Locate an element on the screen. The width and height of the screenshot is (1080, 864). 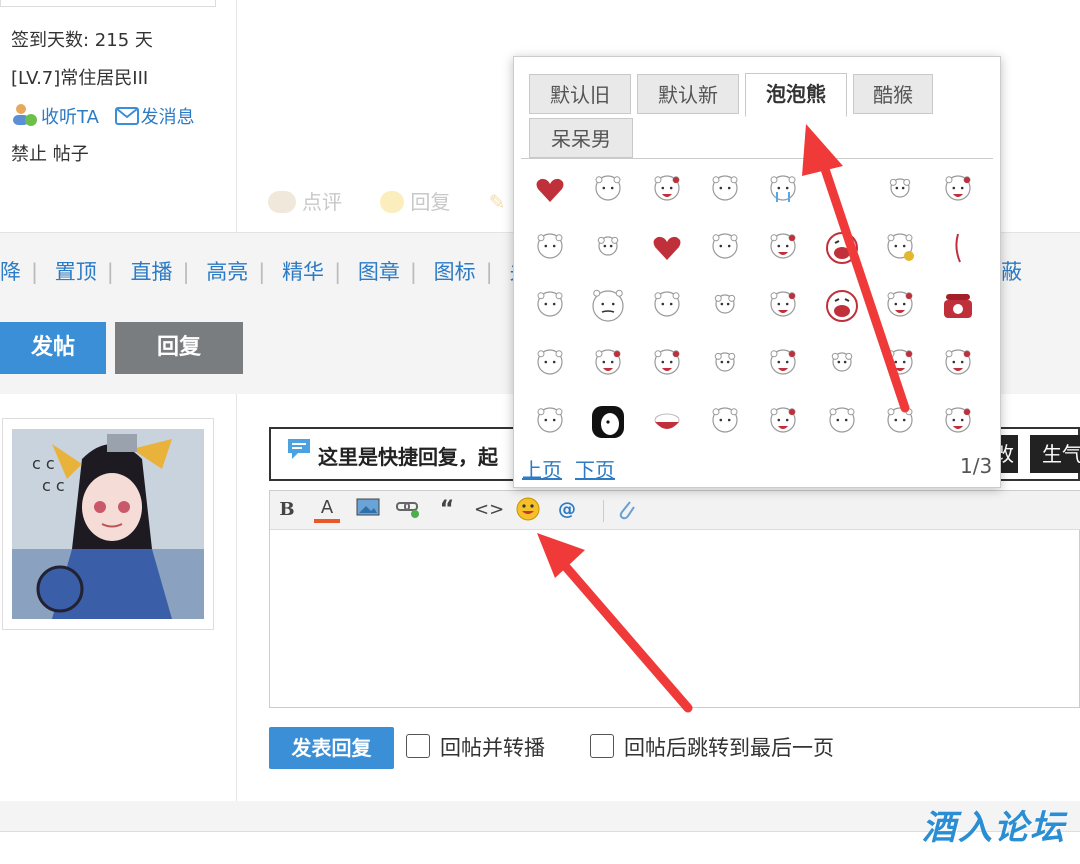
ban-links: 禁止 帖子 is located at coordinates (50, 153).